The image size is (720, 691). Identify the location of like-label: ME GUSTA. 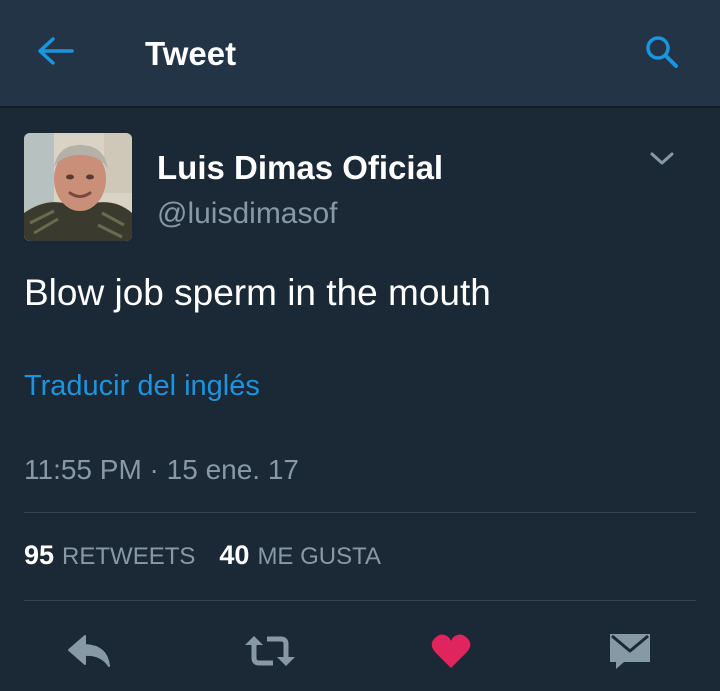
(319, 556).